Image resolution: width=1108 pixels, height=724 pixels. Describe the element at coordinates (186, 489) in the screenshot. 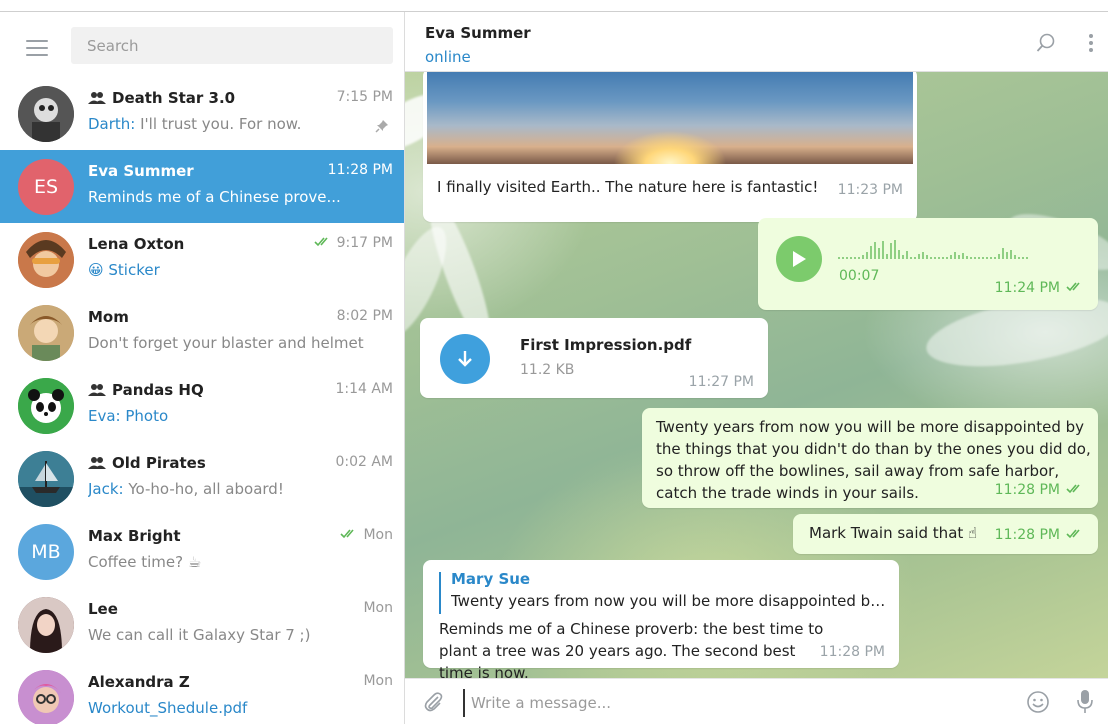

I see `chat-preview: Jack: Yo-ho-ho, all aboard!` at that location.